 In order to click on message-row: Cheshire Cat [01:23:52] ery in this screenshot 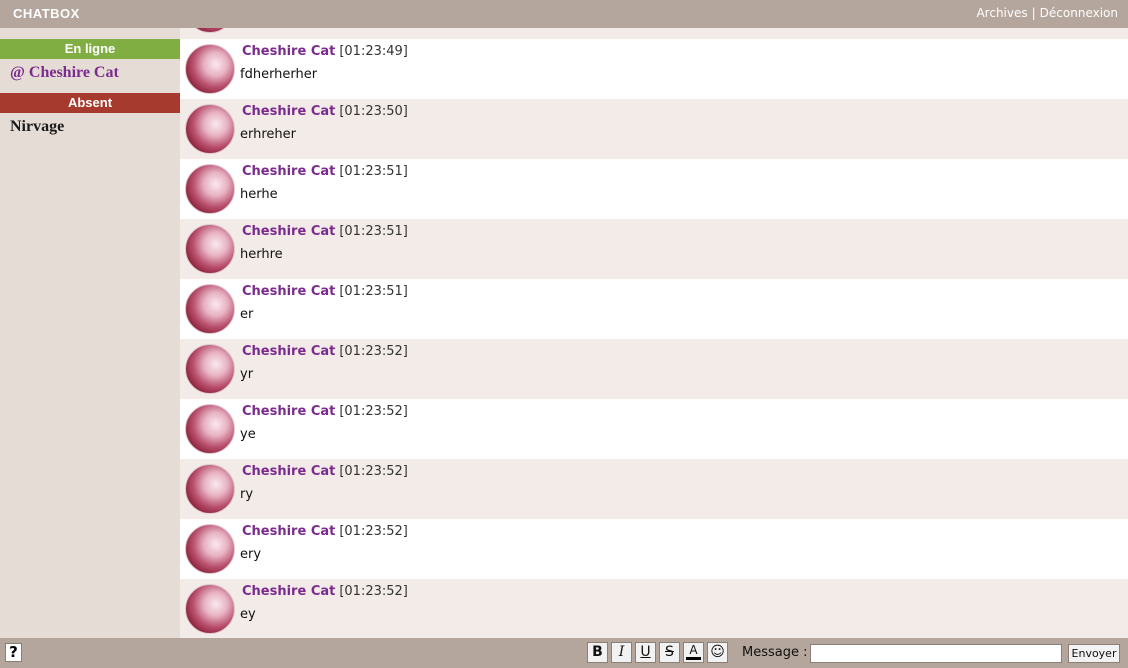, I will do `click(654, 549)`.